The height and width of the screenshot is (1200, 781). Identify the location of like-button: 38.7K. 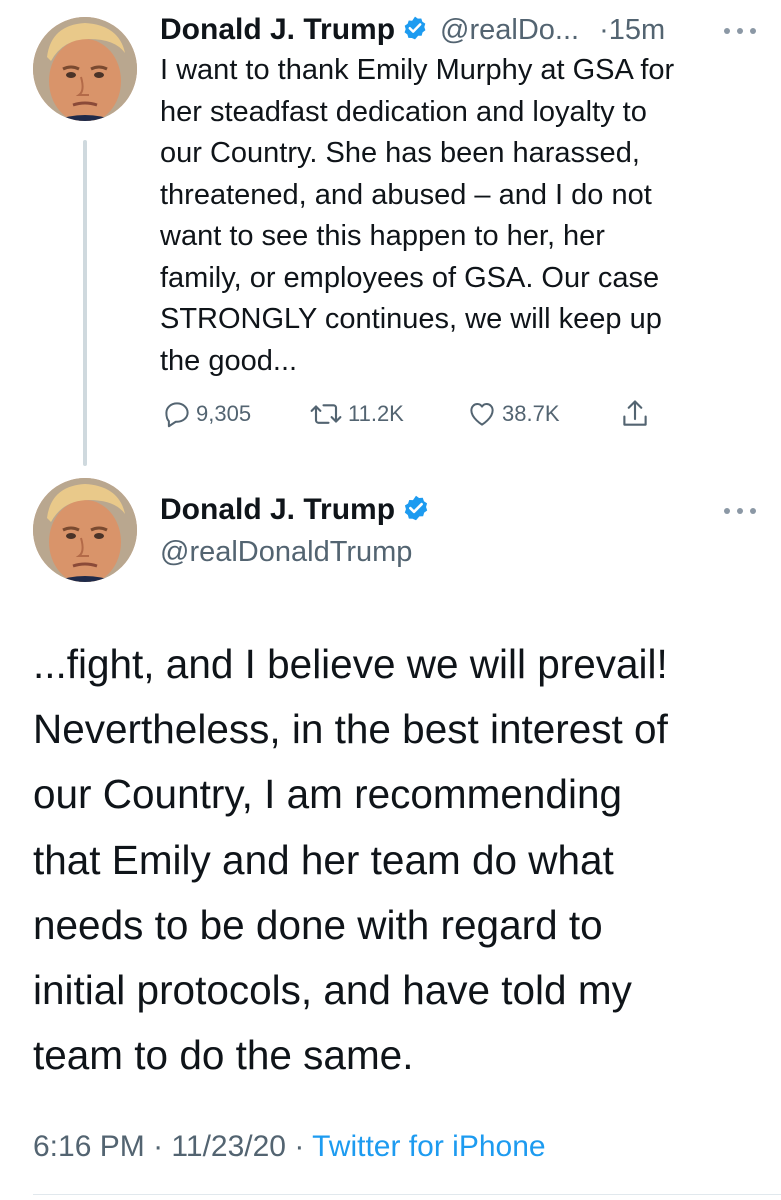
(513, 414).